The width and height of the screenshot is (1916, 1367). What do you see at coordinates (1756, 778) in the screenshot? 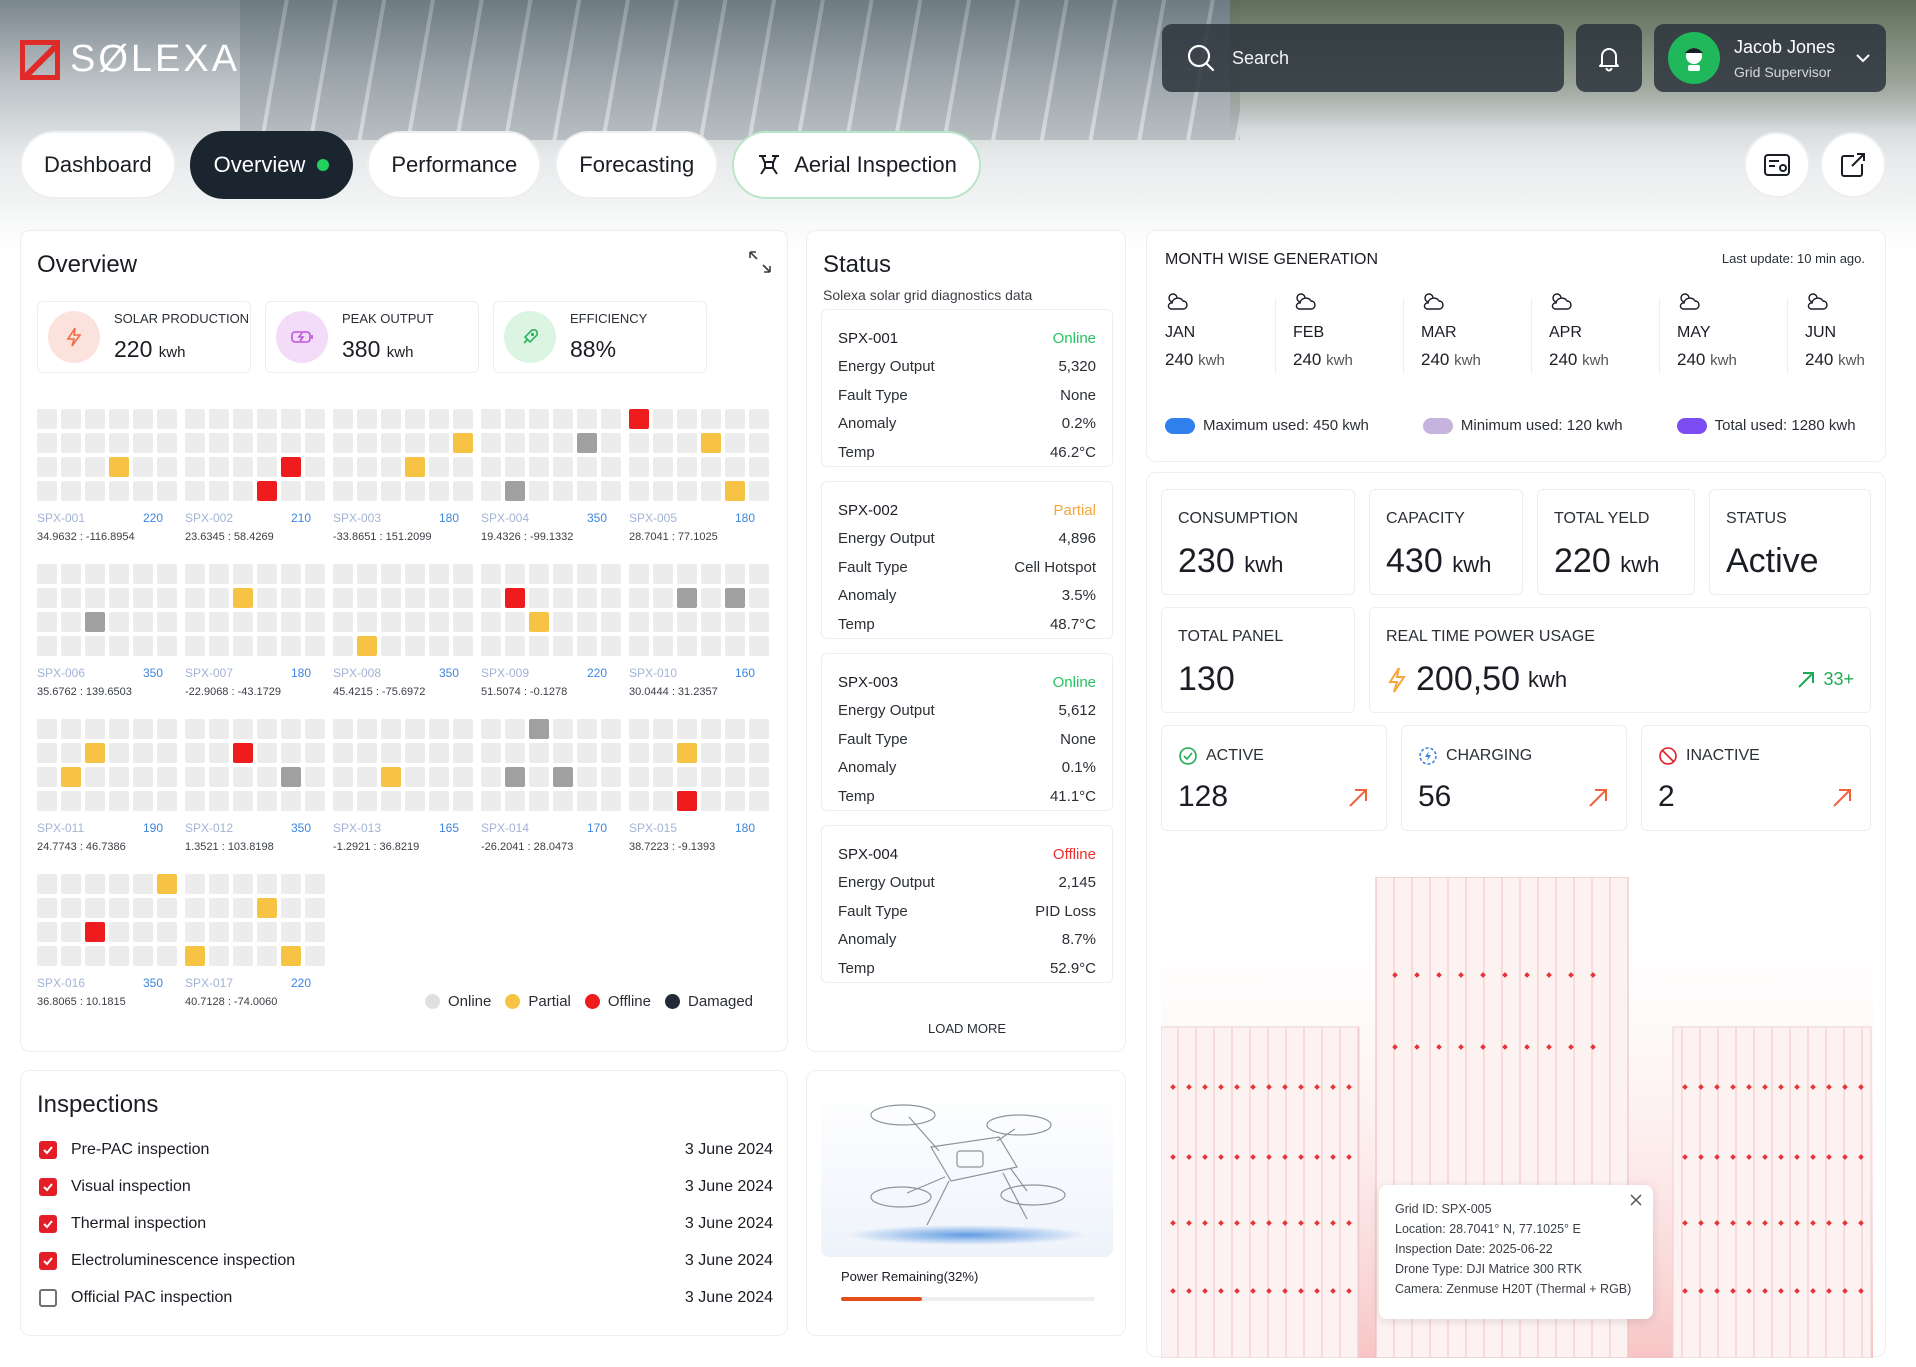
I see `inactive-box: INACTIVE 2` at bounding box center [1756, 778].